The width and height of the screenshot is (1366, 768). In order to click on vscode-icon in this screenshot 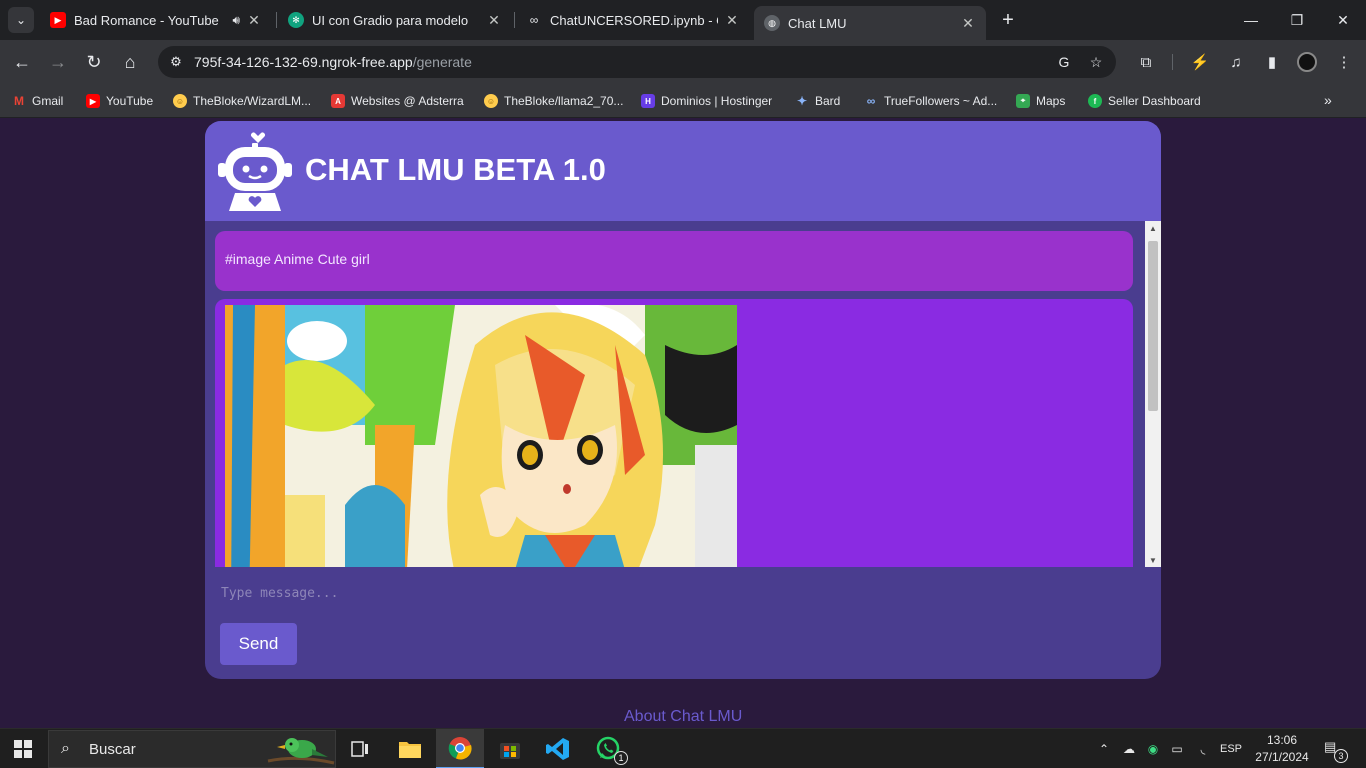, I will do `click(558, 748)`.